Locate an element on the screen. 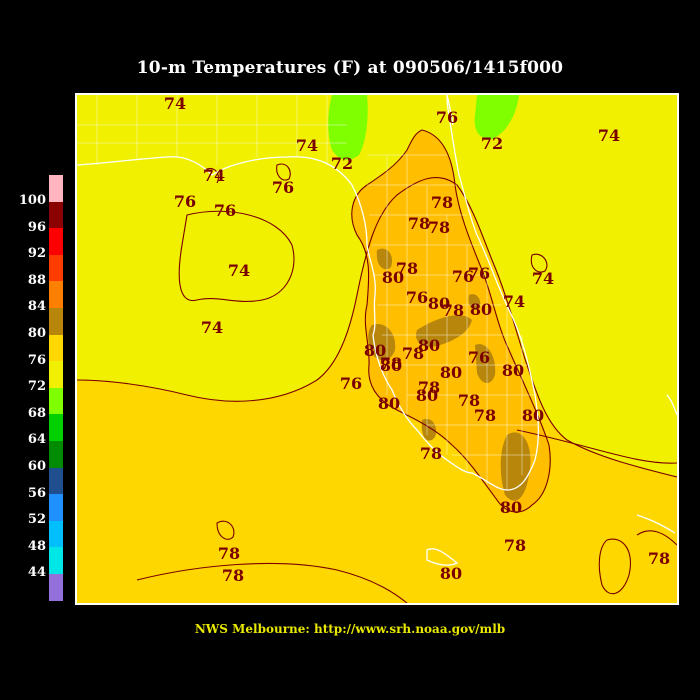 The image size is (700, 700). legend-label: 56 is located at coordinates (36, 493).